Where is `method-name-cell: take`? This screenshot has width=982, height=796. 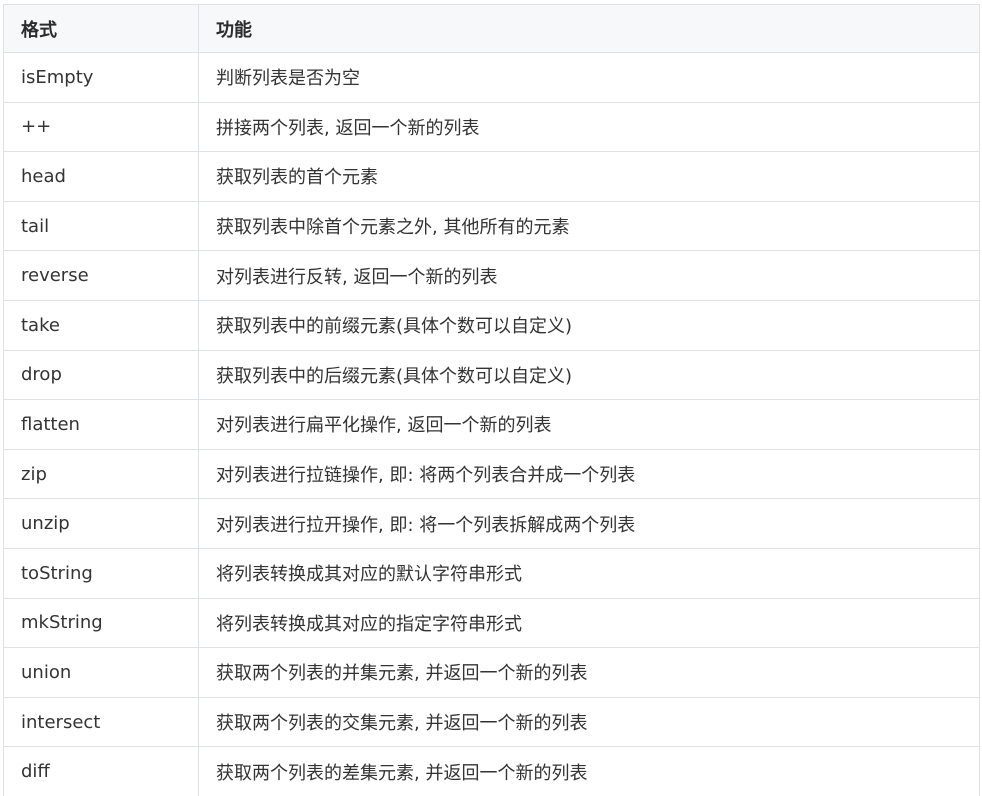
method-name-cell: take is located at coordinates (101, 325).